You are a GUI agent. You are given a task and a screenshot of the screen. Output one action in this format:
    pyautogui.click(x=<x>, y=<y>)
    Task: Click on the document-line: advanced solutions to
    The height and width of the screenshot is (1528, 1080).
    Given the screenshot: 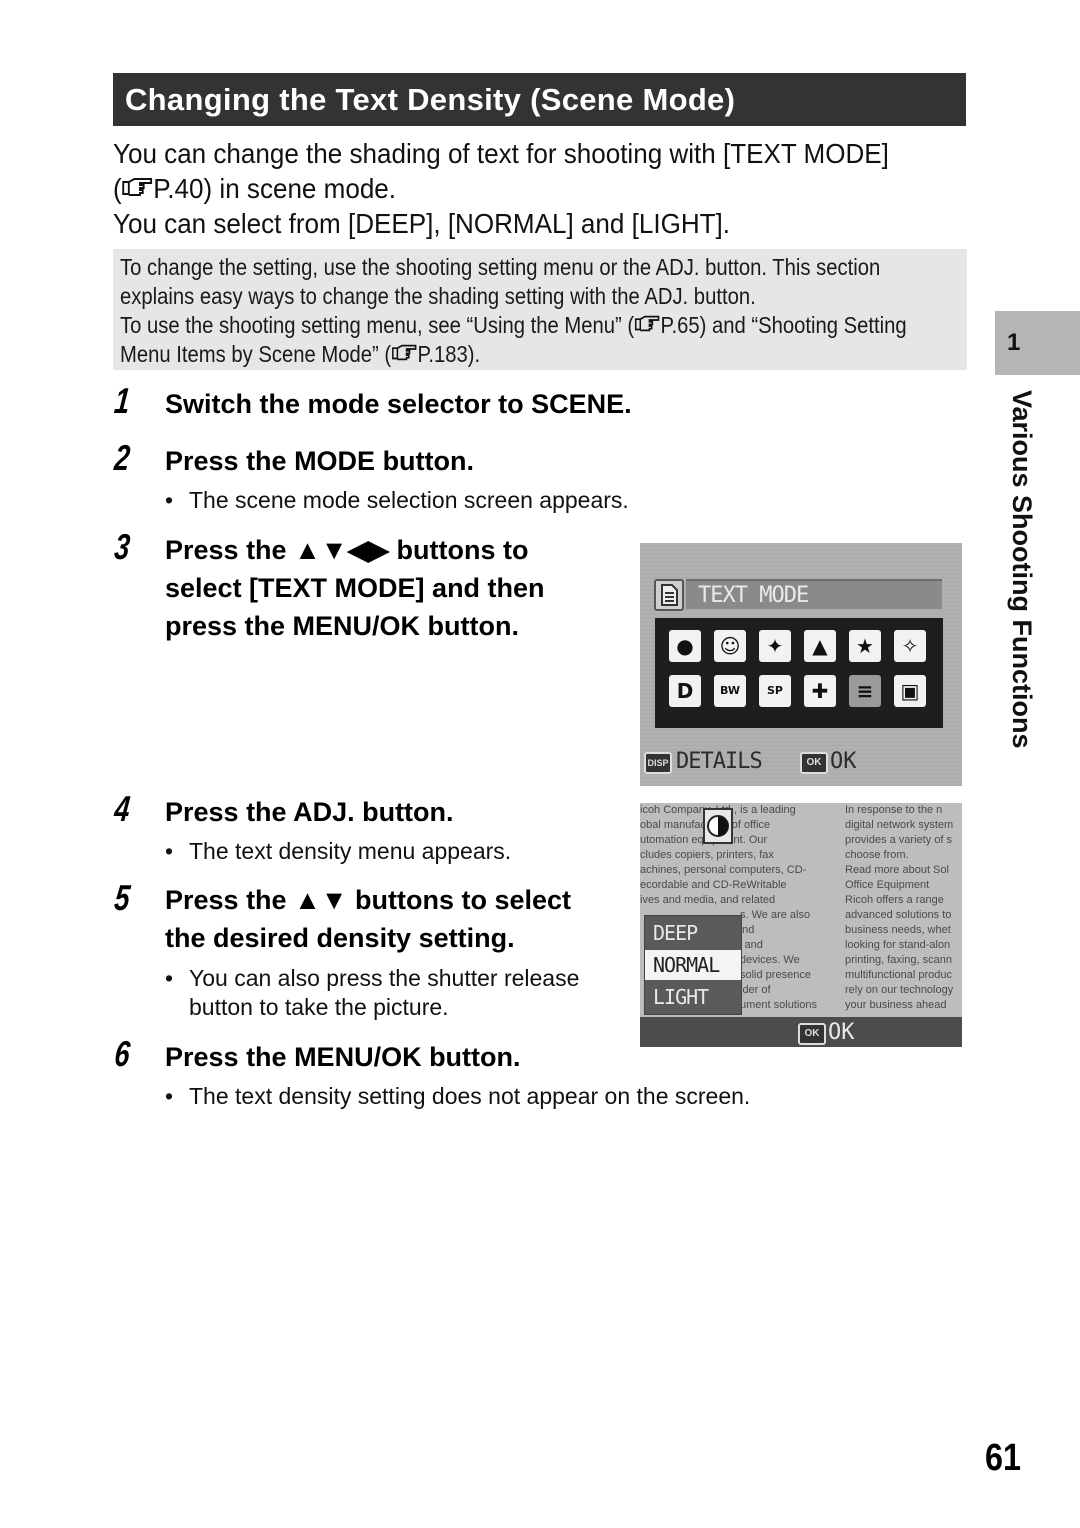 What is the action you would take?
    pyautogui.click(x=898, y=915)
    